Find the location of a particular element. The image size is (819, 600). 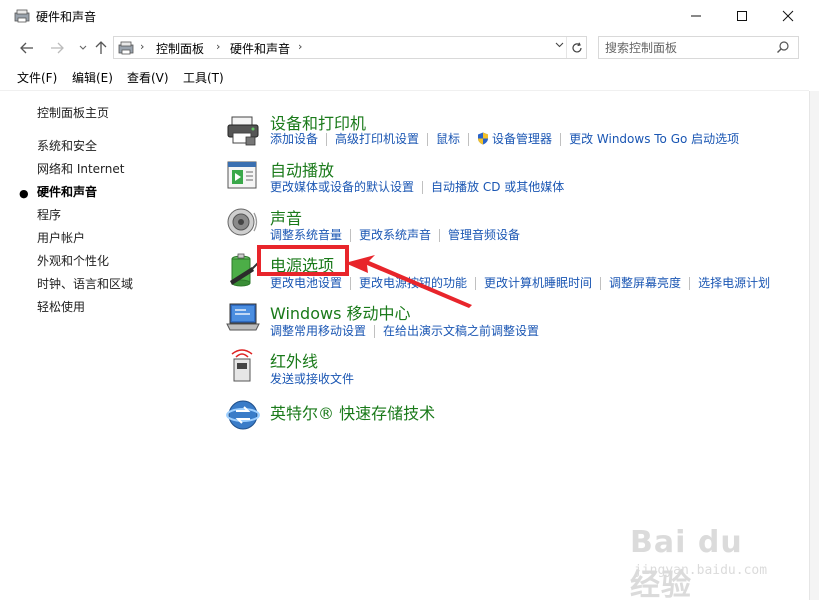

maximize-button is located at coordinates (742, 16).